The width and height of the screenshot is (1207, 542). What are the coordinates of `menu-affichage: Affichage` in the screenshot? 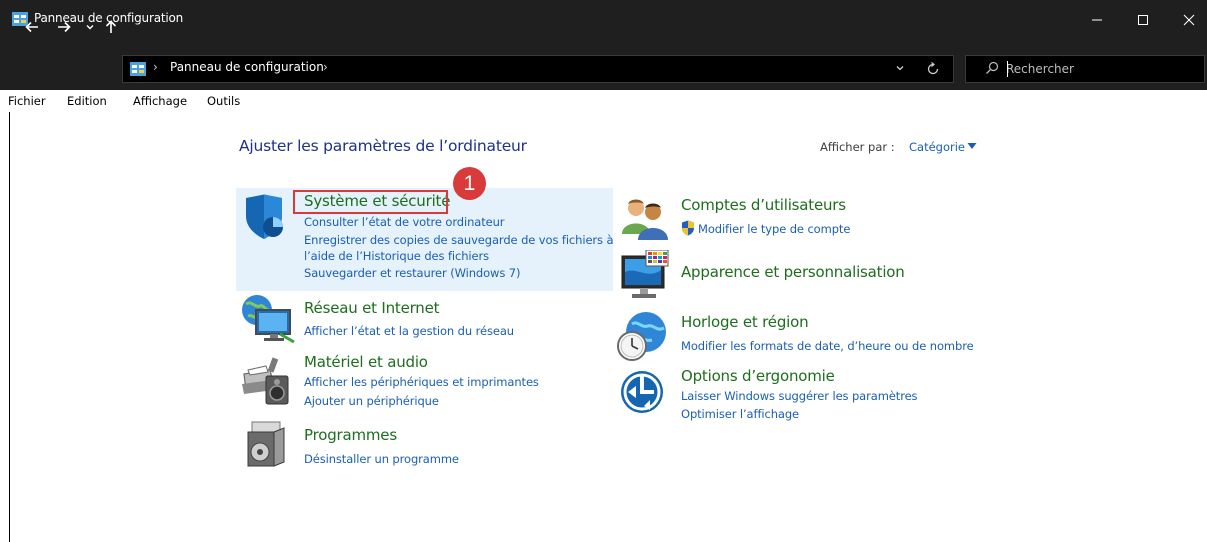 It's located at (160, 101).